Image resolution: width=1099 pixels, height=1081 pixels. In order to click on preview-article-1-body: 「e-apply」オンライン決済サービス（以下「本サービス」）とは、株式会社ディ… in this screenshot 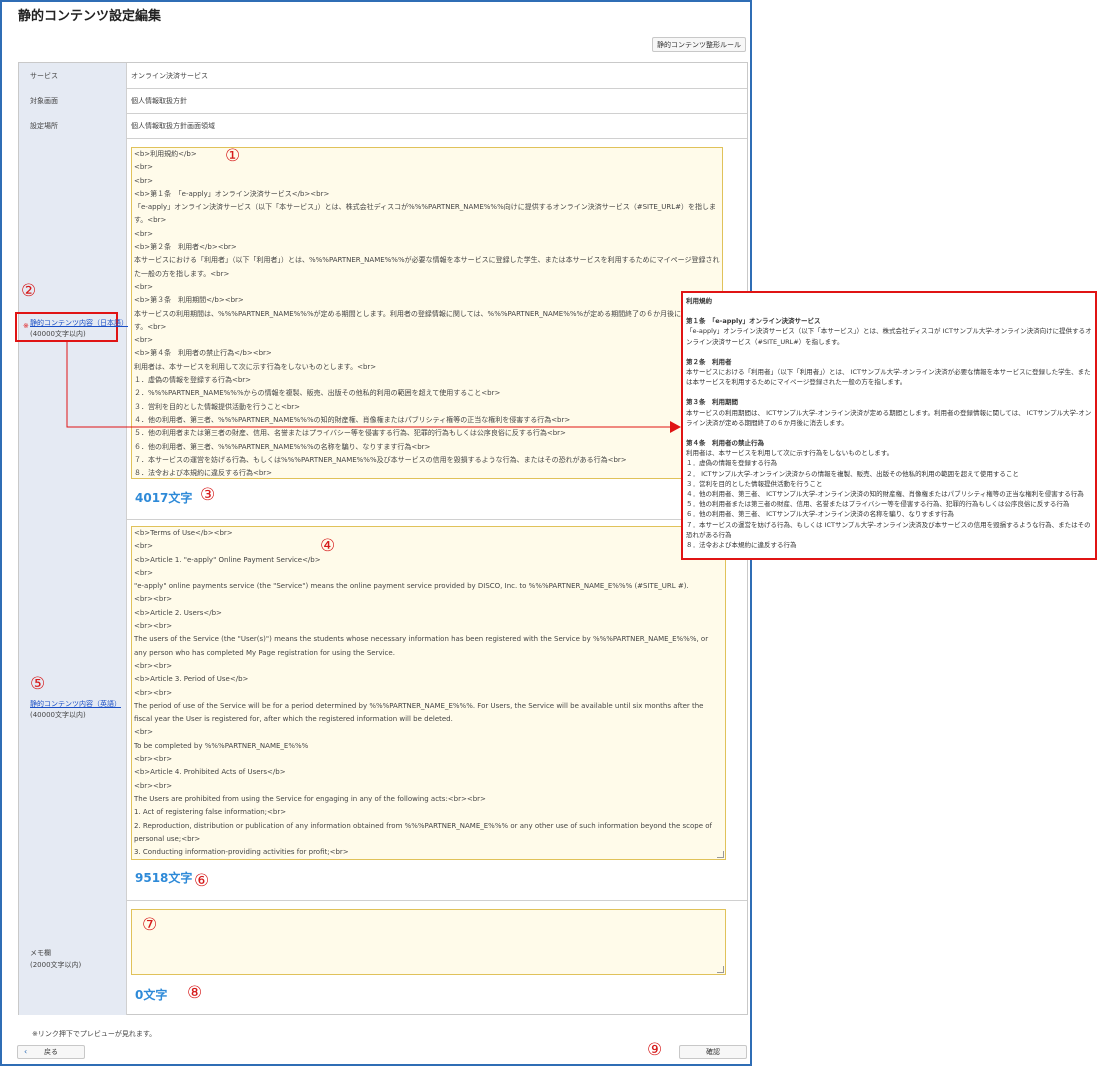, I will do `click(889, 336)`.